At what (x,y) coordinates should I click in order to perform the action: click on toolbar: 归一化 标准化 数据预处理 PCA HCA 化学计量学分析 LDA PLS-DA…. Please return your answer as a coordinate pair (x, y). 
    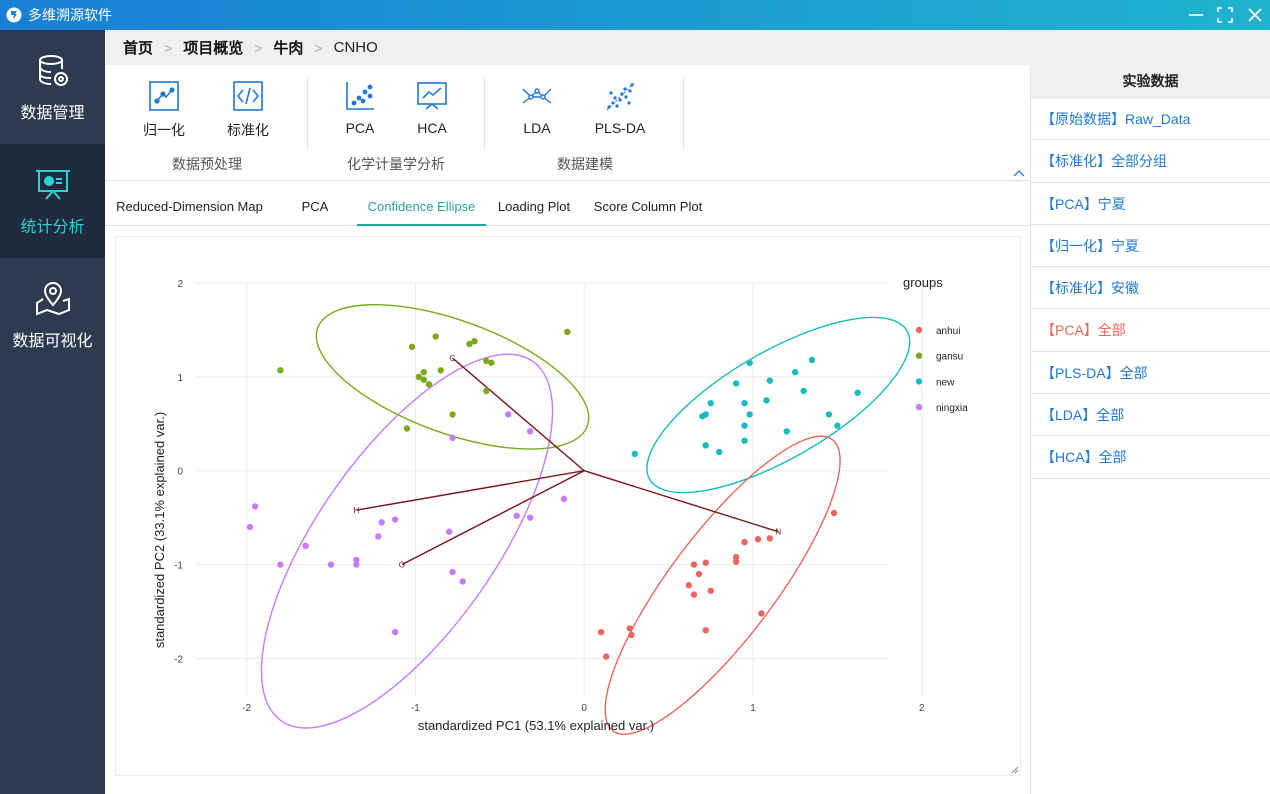
    Looking at the image, I should click on (567, 123).